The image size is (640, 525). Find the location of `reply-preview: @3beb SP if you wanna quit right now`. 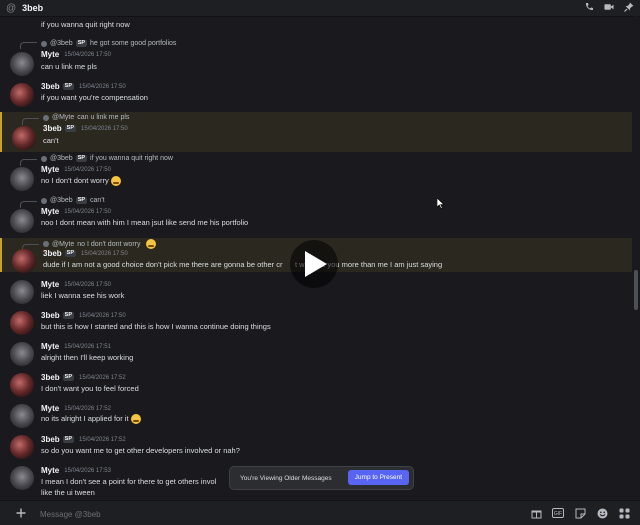

reply-preview: @3beb SP if you wanna quit right now is located at coordinates (107, 158).